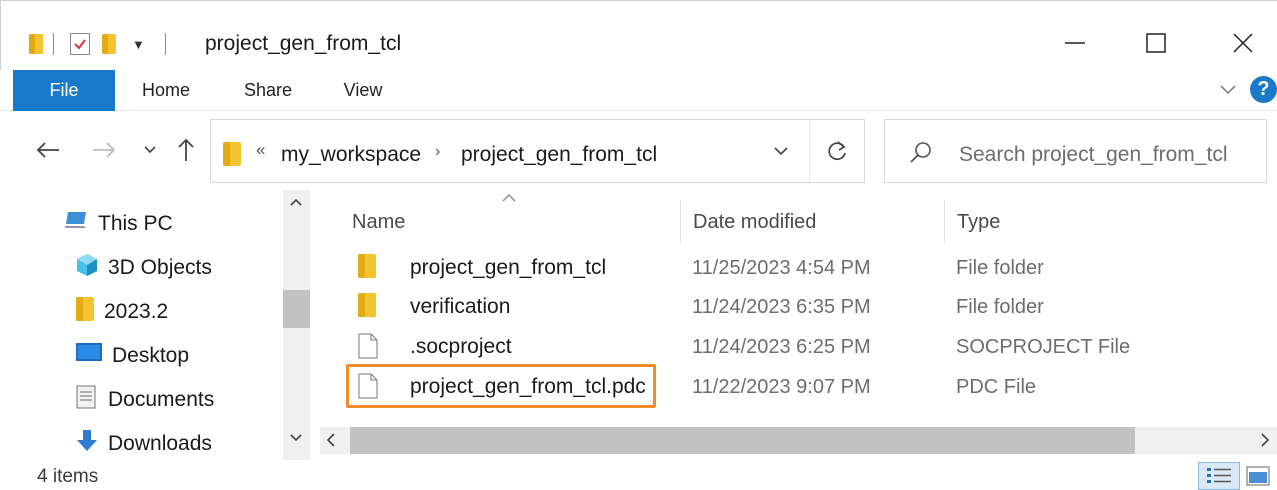 The image size is (1277, 490). Describe the element at coordinates (161, 399) in the screenshot. I see `nav-item-label: Documents` at that location.